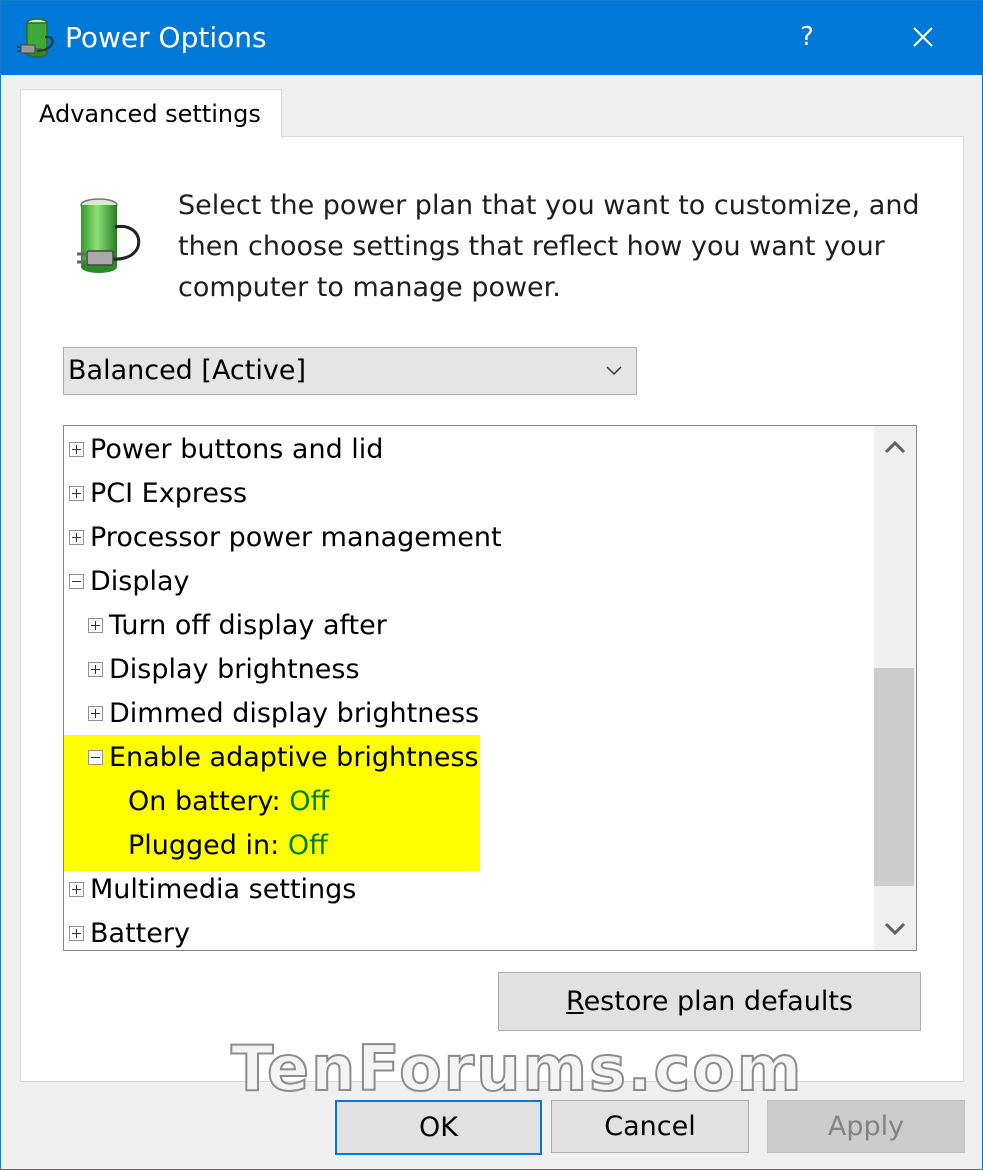 Image resolution: width=983 pixels, height=1170 pixels. Describe the element at coordinates (166, 37) in the screenshot. I see `window-title: Power Options` at that location.